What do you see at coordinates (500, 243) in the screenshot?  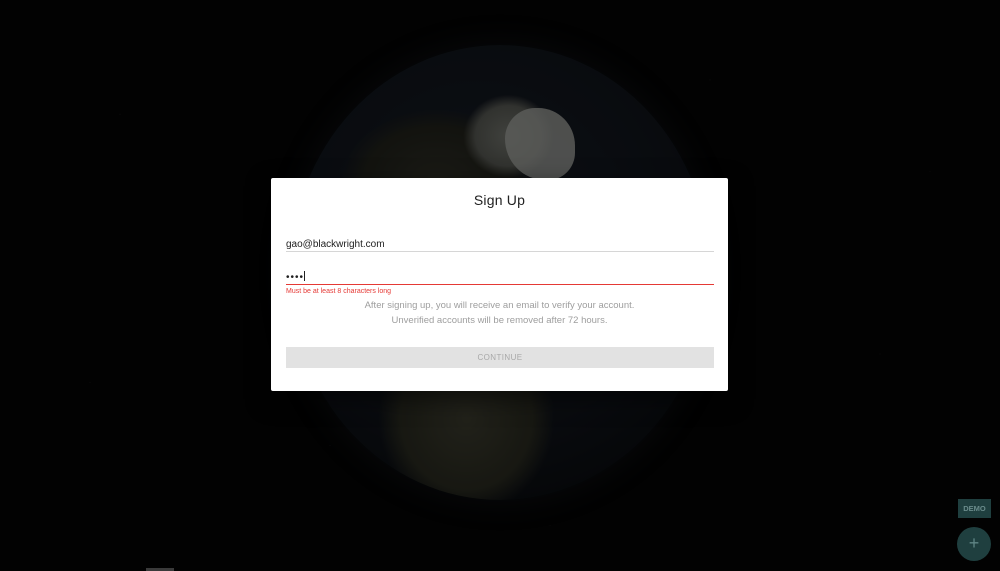 I see `email-field: gao@blackwright.com` at bounding box center [500, 243].